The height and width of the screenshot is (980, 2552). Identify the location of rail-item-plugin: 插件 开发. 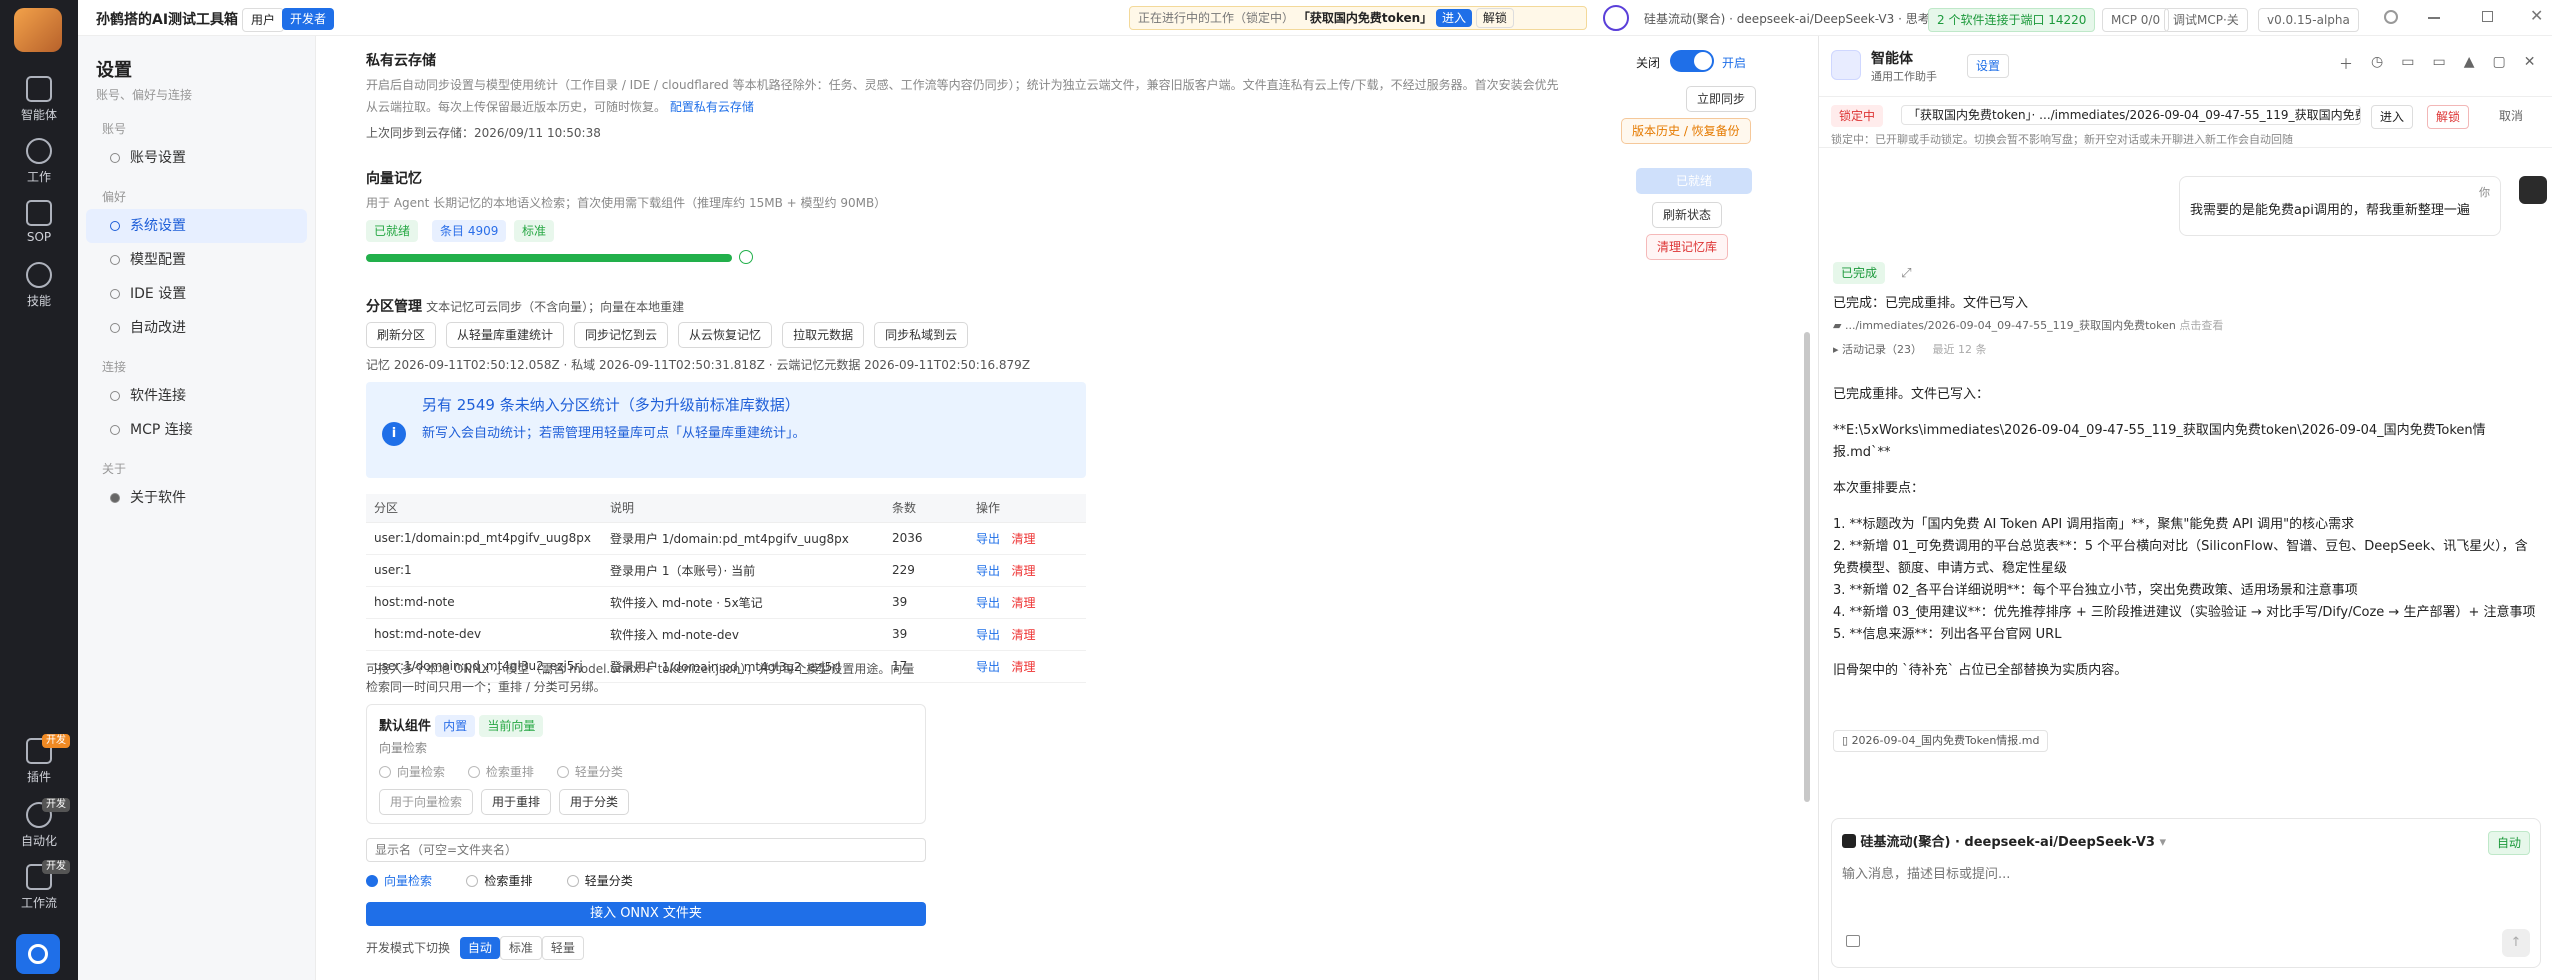
(39, 759).